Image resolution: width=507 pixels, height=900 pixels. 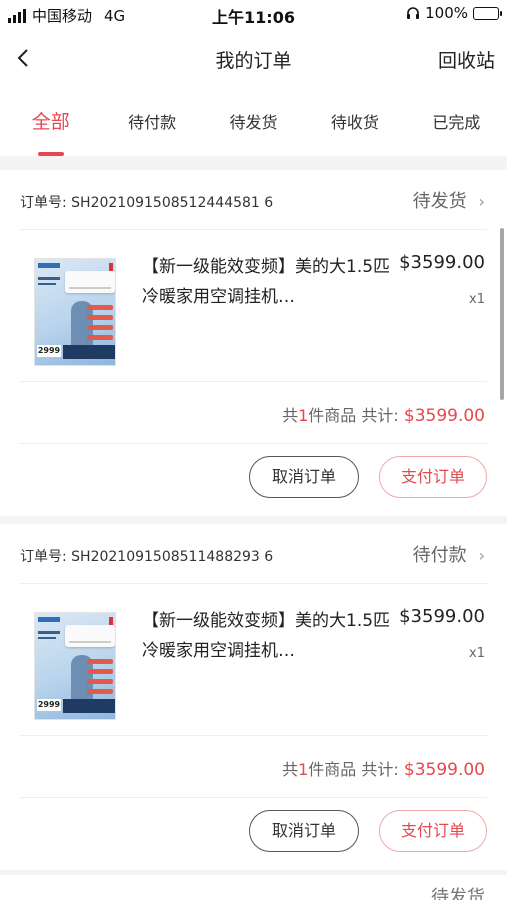 I want to click on status-right: 100%, so click(x=454, y=13).